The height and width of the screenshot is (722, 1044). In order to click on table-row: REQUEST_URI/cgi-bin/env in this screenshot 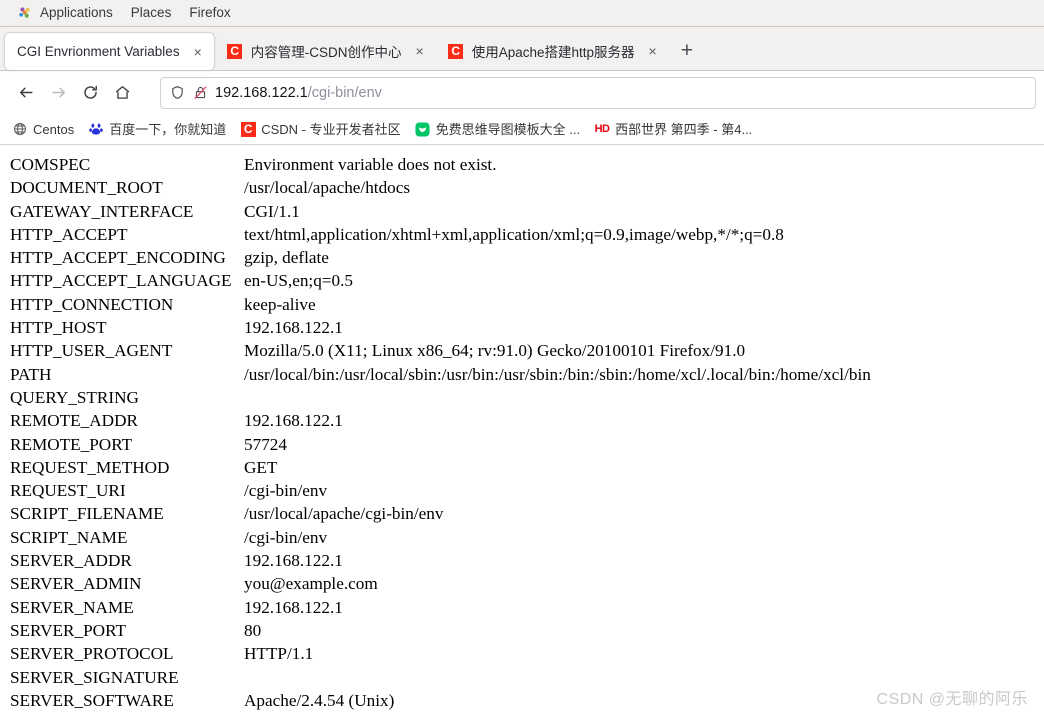, I will do `click(440, 490)`.